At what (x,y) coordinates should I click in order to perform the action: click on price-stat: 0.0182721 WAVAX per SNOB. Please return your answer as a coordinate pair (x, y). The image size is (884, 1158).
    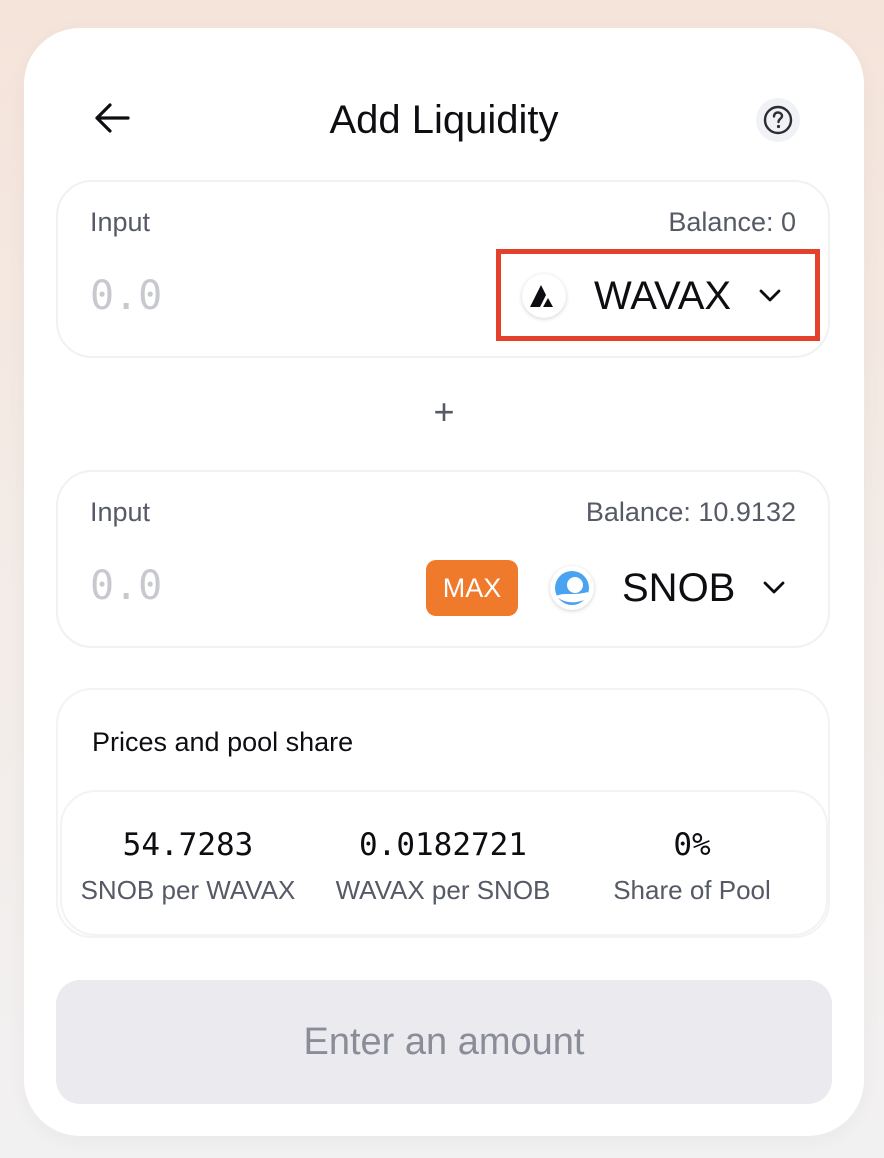
    Looking at the image, I should click on (443, 866).